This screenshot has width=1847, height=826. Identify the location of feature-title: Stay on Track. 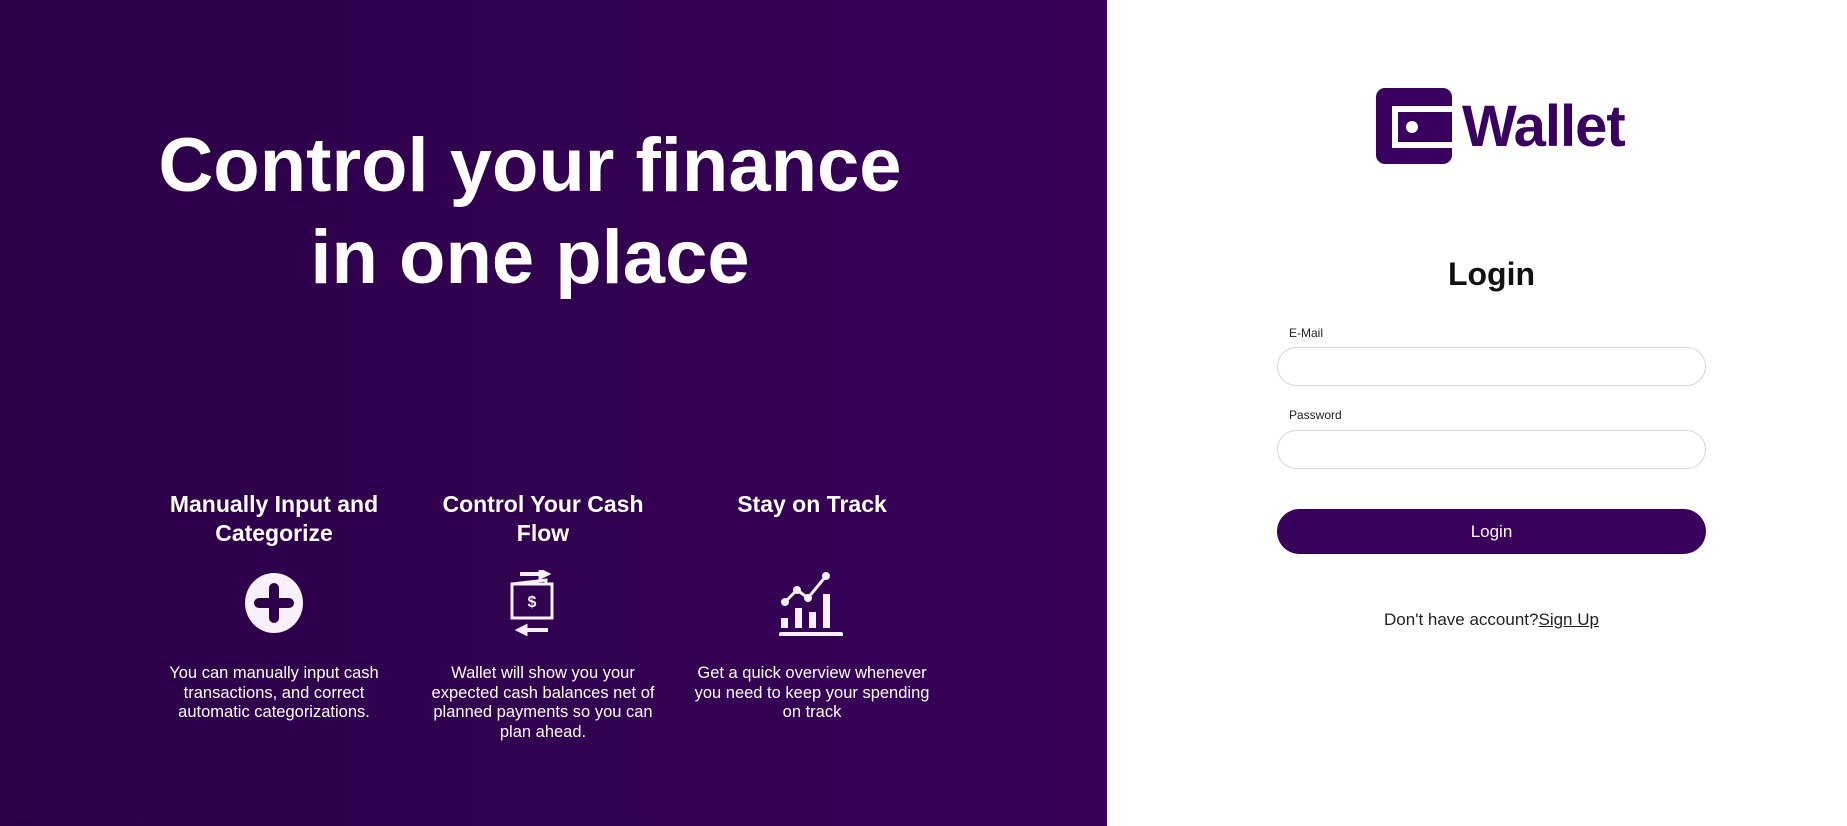
(812, 504).